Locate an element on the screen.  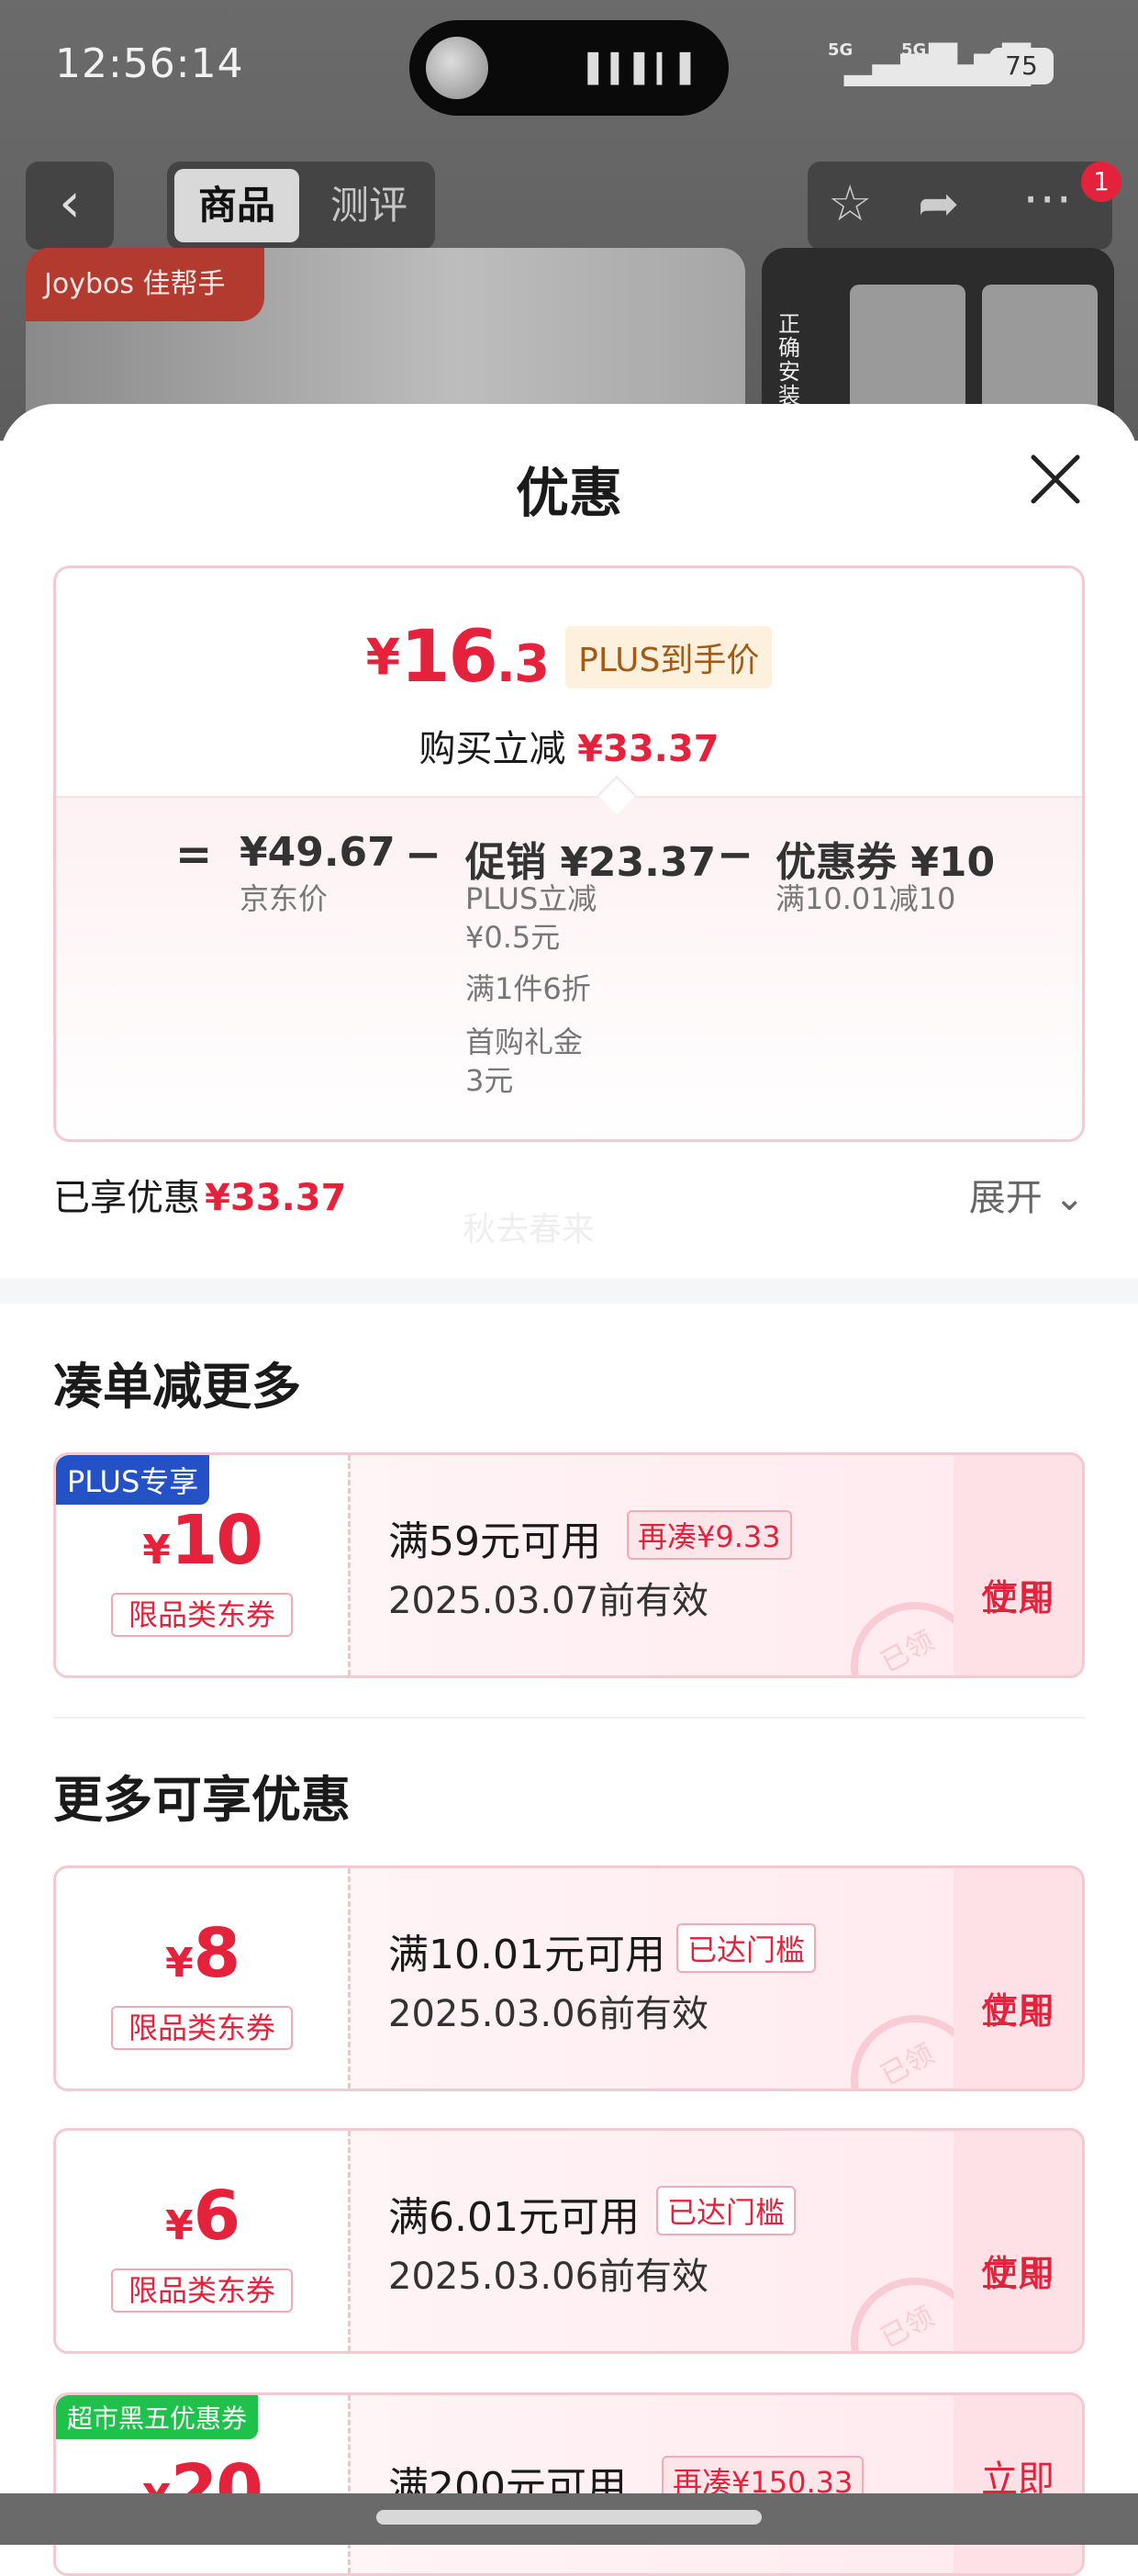
back-button: ‹ is located at coordinates (70, 206).